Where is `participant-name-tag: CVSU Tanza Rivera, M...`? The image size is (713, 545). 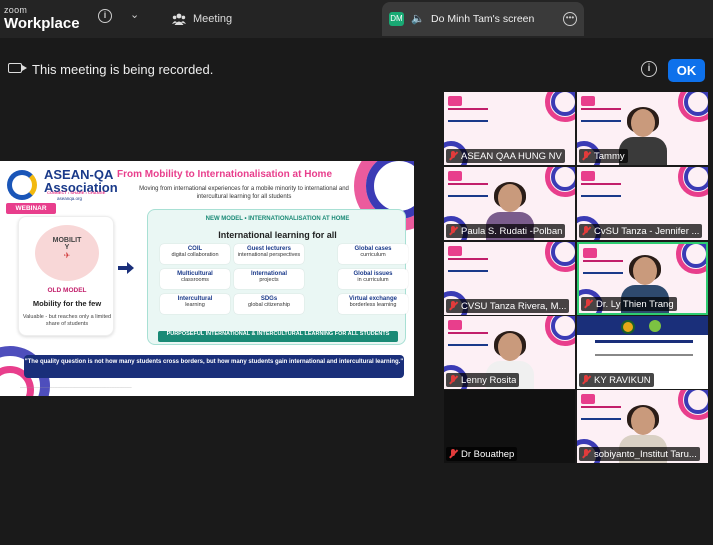
participant-name-tag: CVSU Tanza Rivera, M... is located at coordinates (508, 306).